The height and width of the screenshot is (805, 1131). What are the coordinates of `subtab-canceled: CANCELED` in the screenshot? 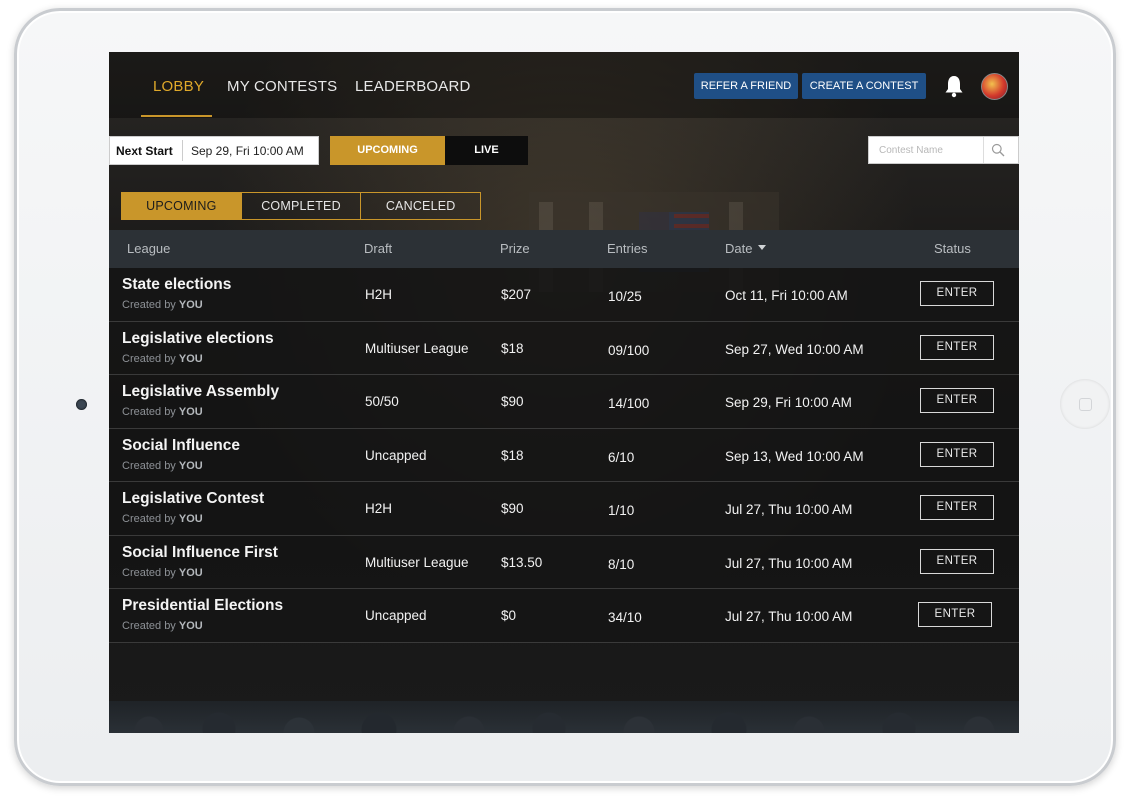 It's located at (420, 206).